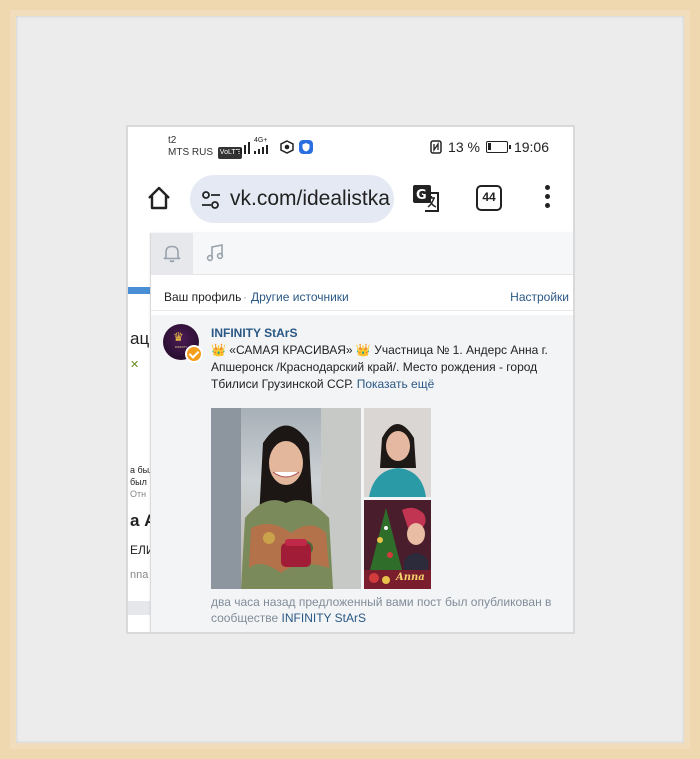 The height and width of the screenshot is (759, 700). What do you see at coordinates (547, 198) in the screenshot?
I see `overflow-menu-icon` at bounding box center [547, 198].